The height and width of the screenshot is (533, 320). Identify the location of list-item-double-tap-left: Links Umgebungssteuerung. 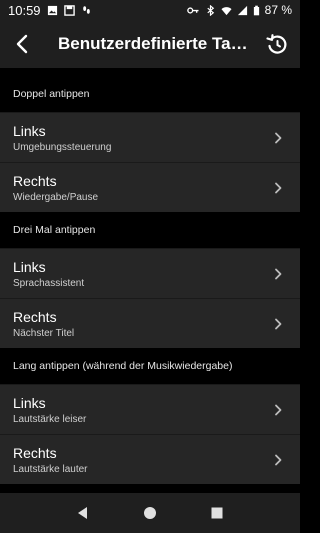
(150, 137).